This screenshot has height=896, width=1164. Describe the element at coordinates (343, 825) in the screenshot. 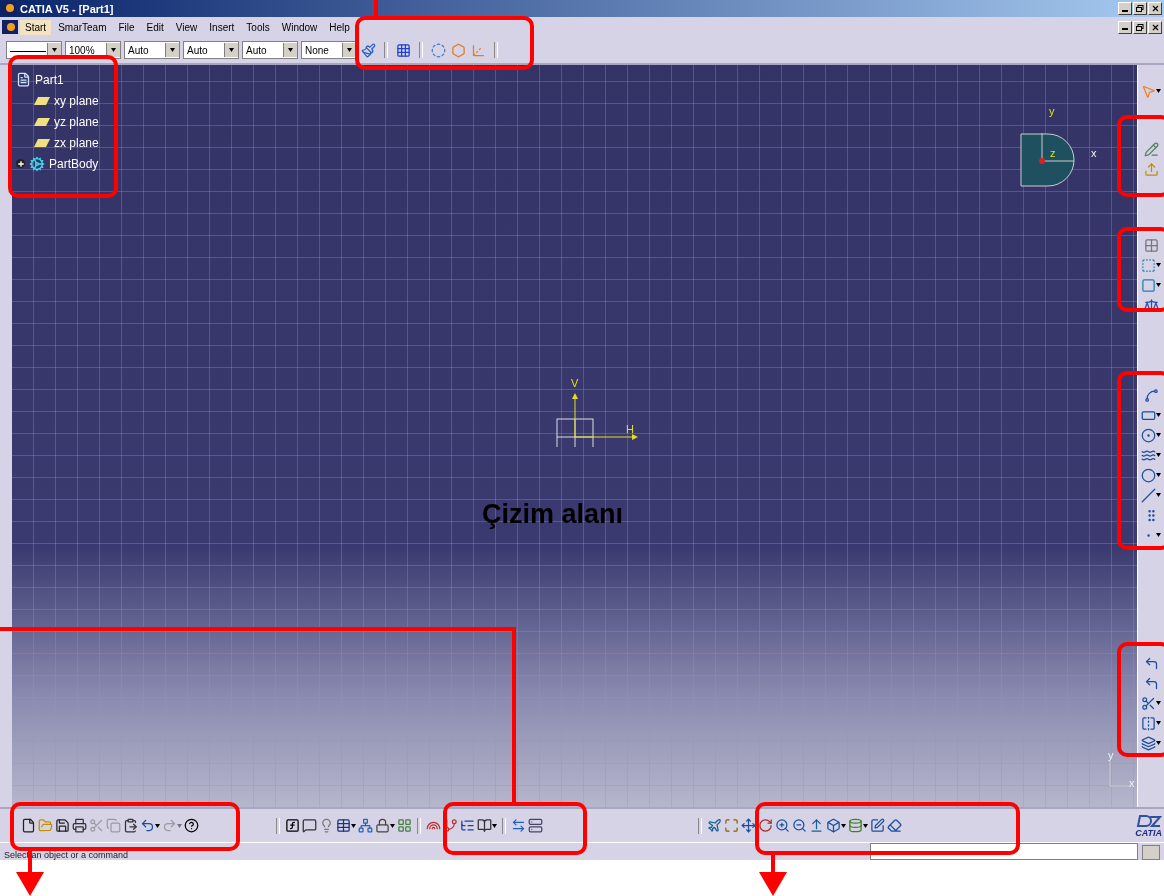

I see `table-icon` at that location.